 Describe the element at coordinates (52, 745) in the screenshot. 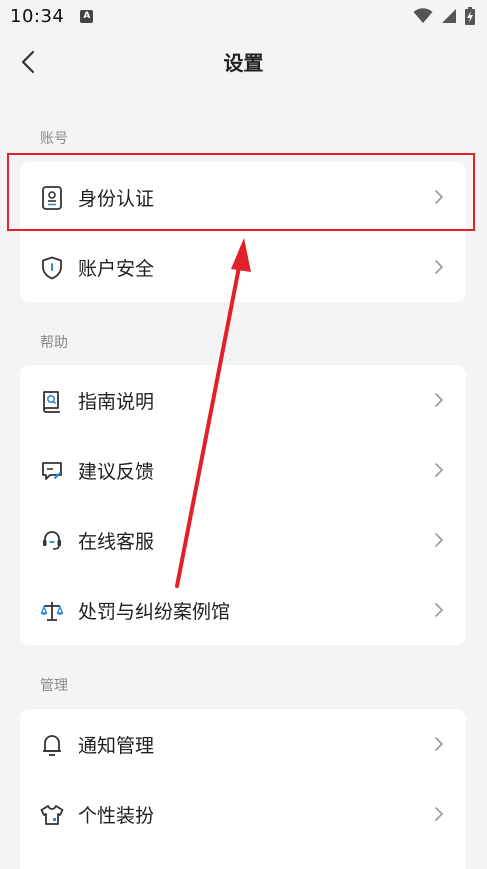

I see `bell-icon` at that location.